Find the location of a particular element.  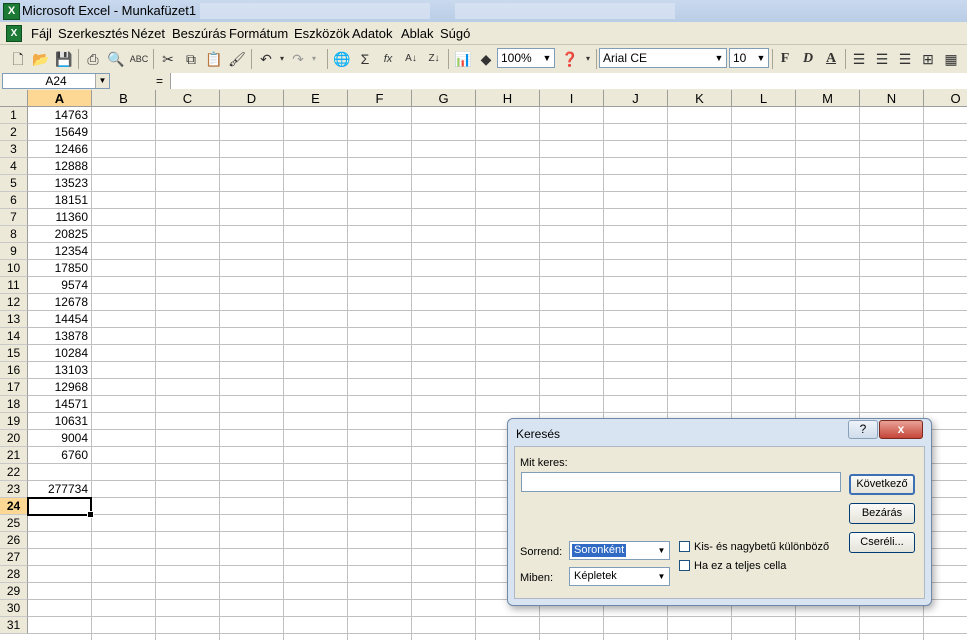

row-header-23: 23 is located at coordinates (14, 489).